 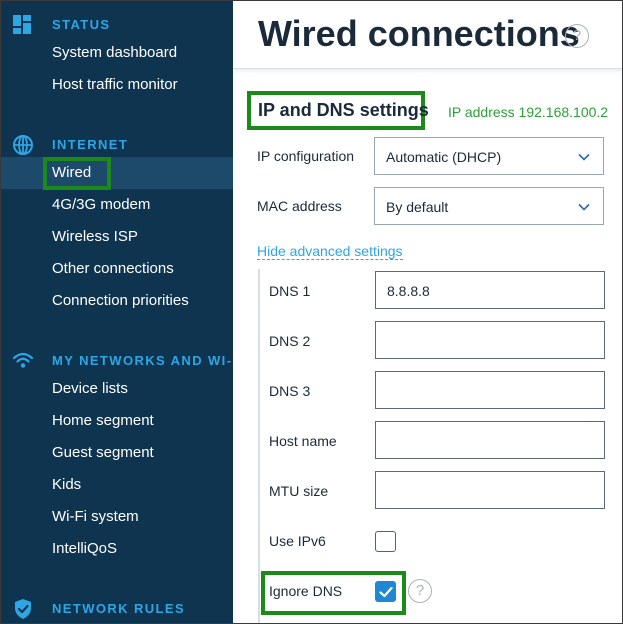 I want to click on host-name-input, so click(x=490, y=440).